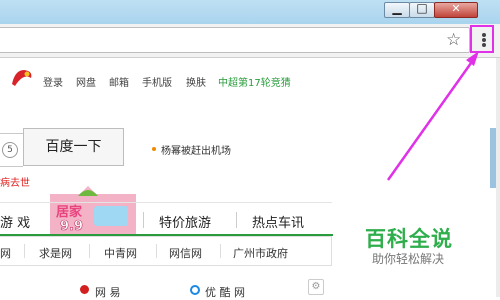 Image resolution: width=500 pixels, height=300 pixels. I want to click on search-button: 百度一下, so click(73, 147).